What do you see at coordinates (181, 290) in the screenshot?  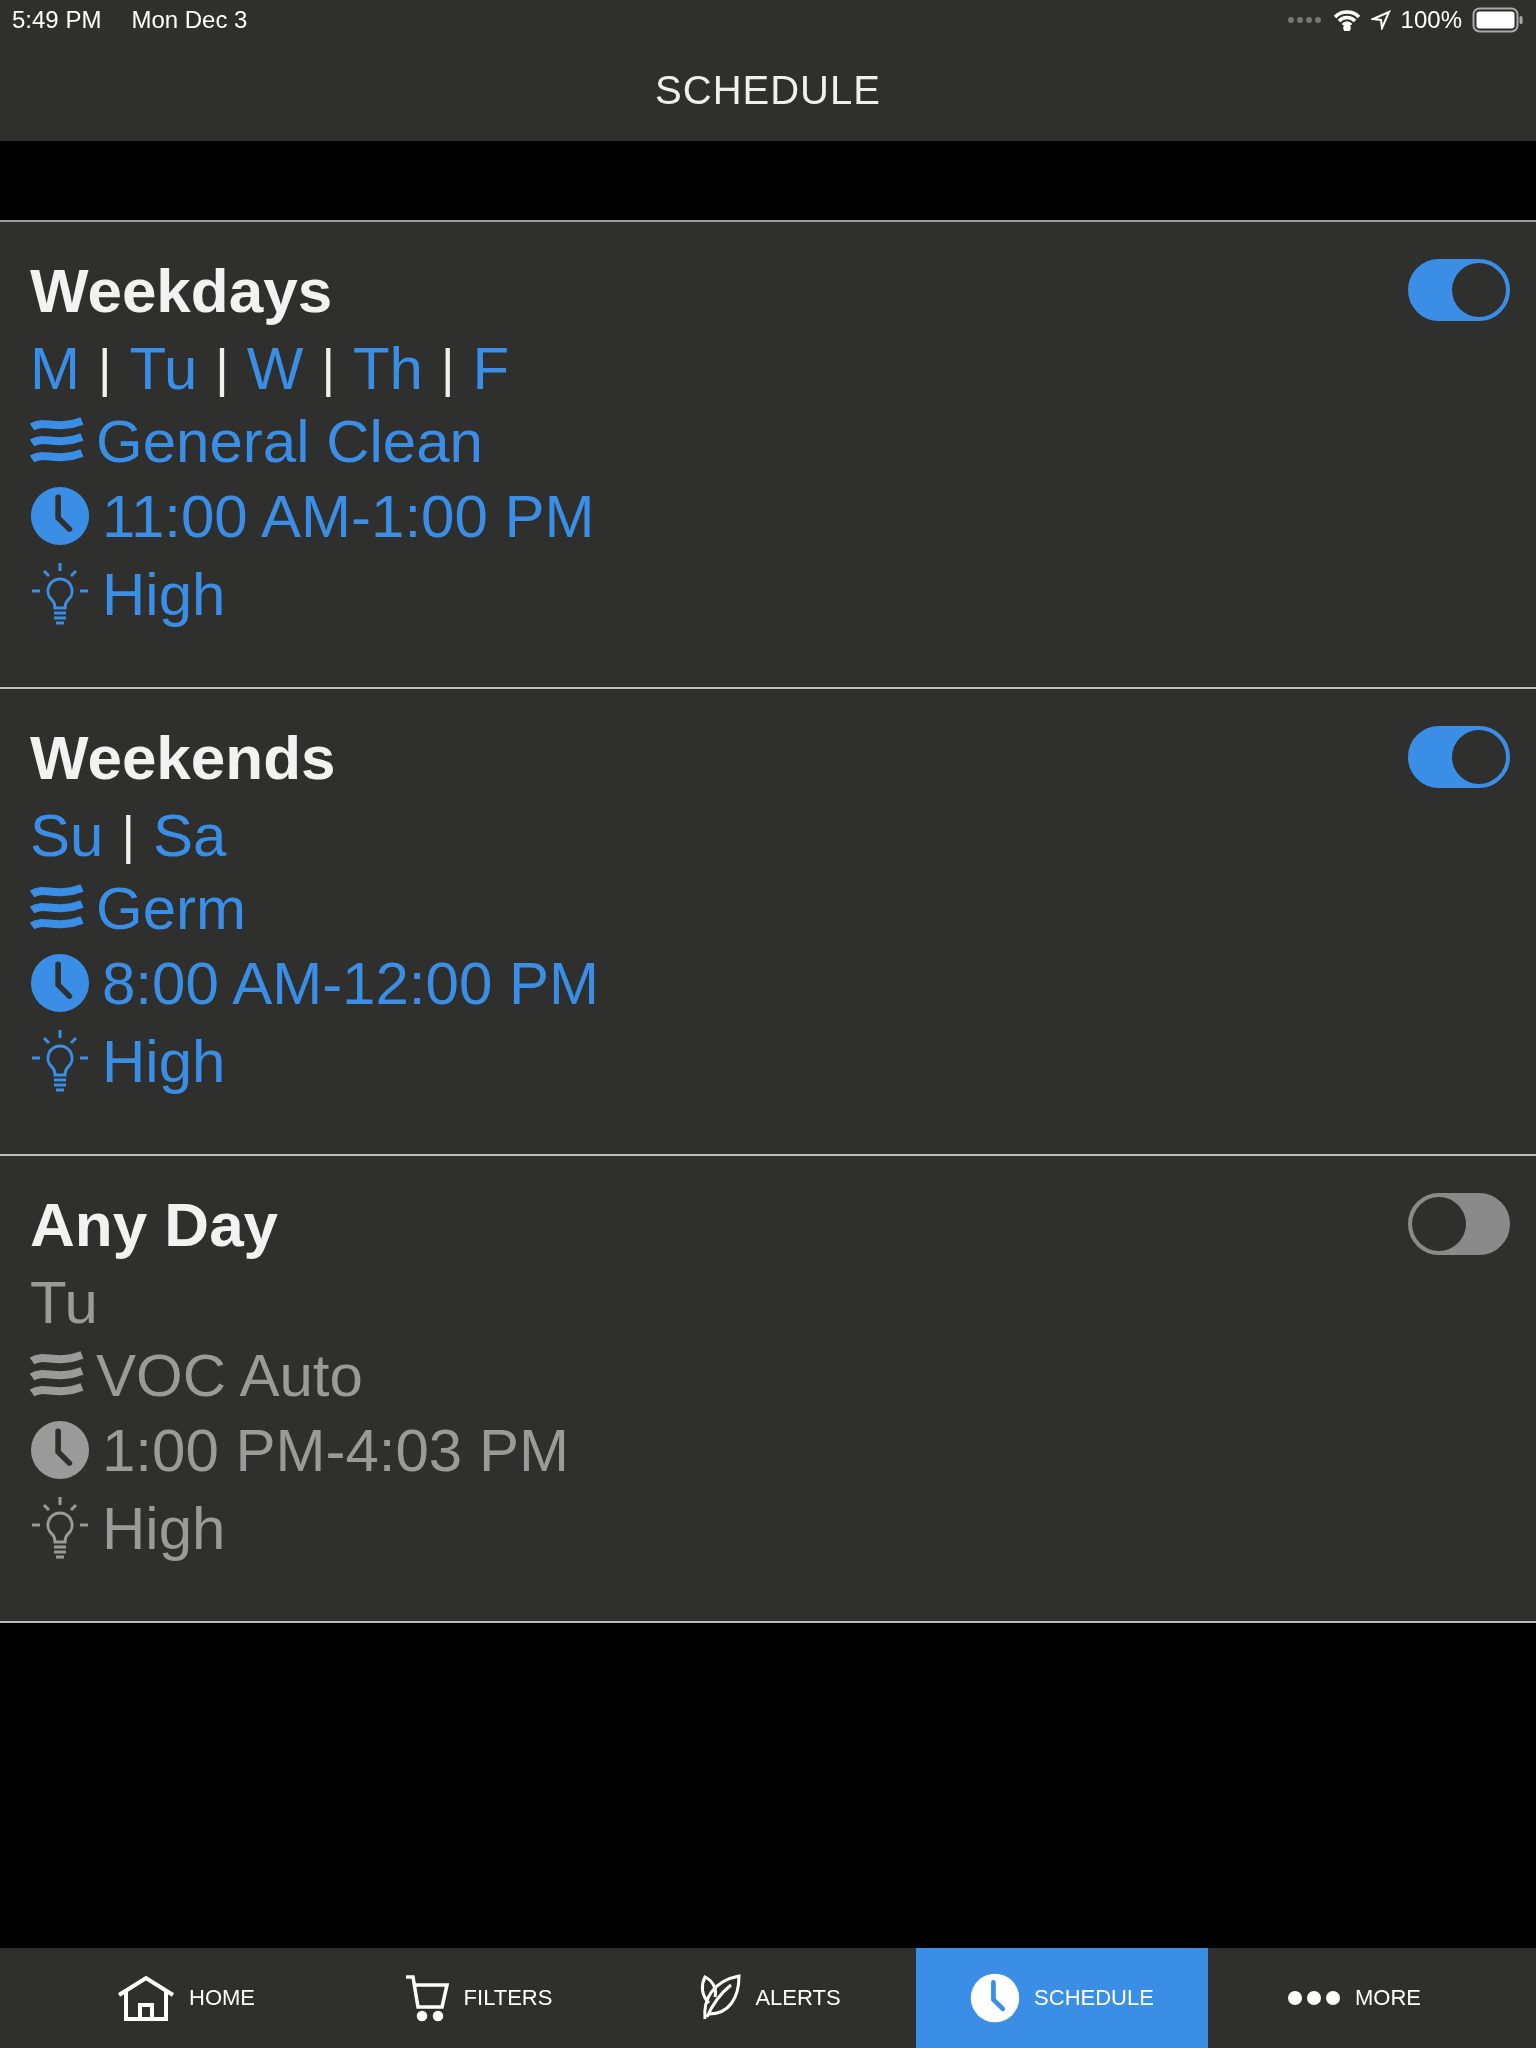 I see `schedule-name: Weekdays` at bounding box center [181, 290].